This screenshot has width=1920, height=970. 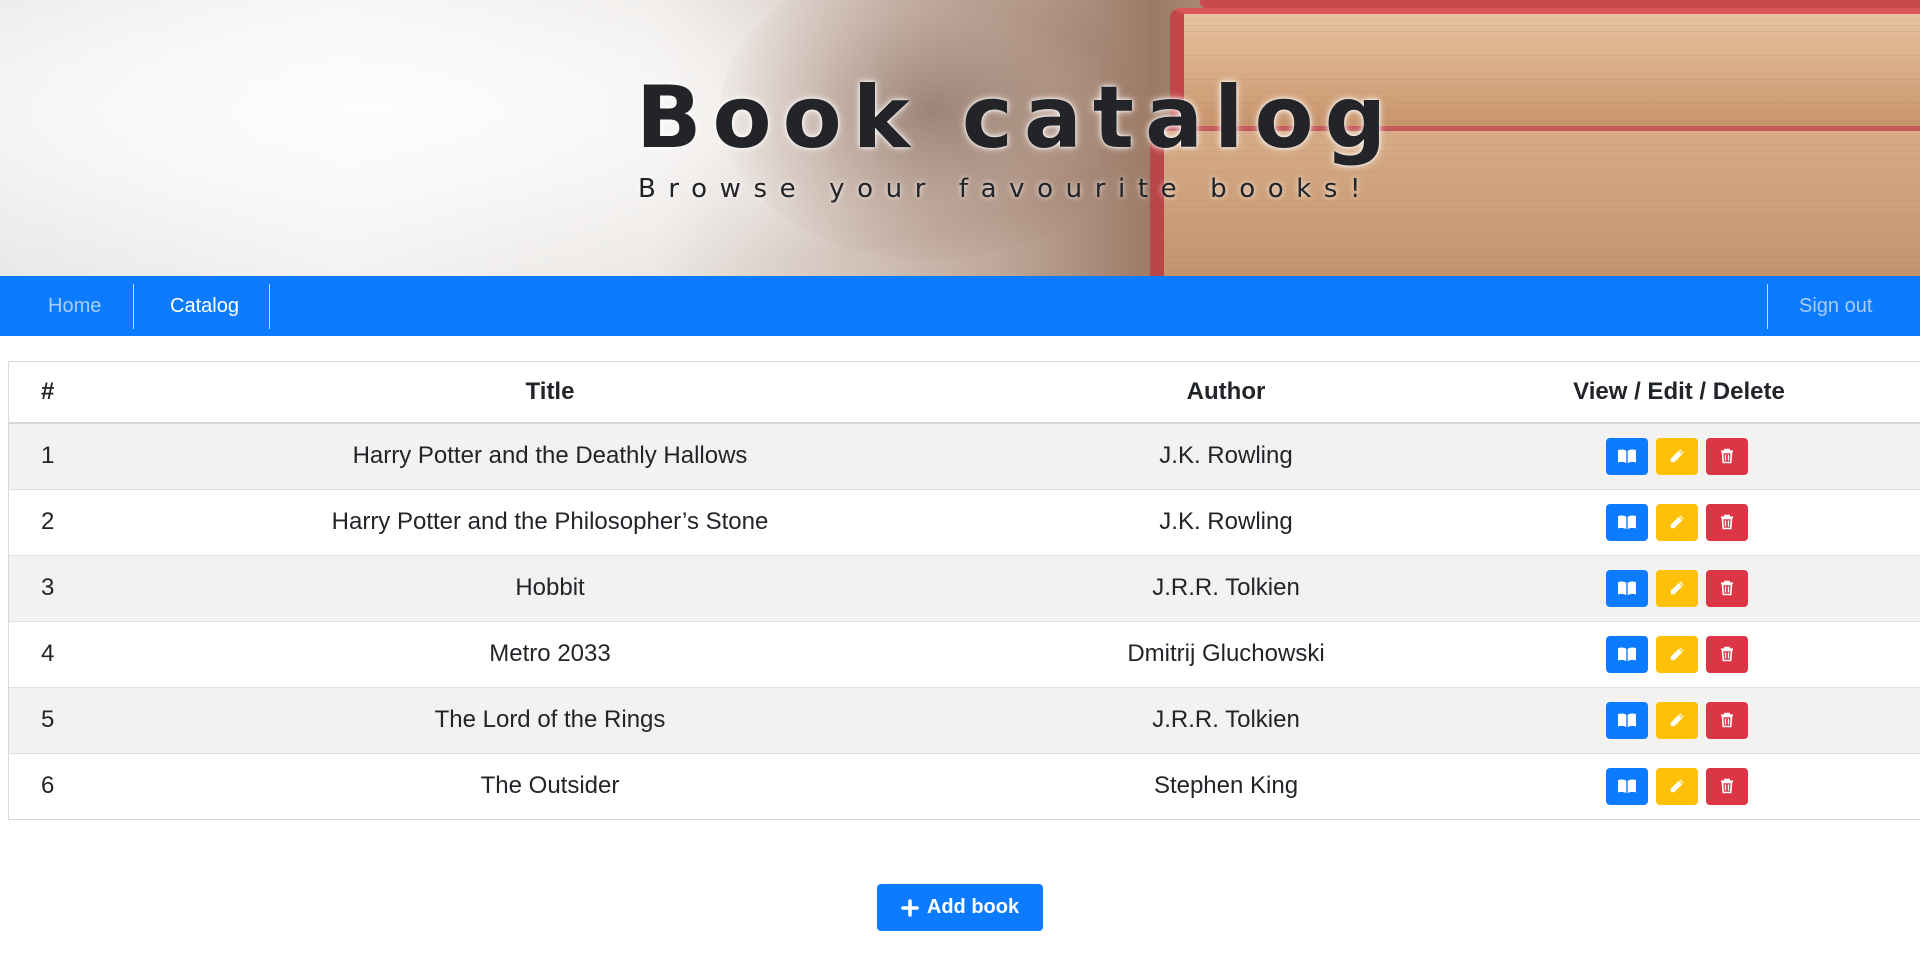 I want to click on column-header-actions: View / Edit / Delete, so click(x=1678, y=393).